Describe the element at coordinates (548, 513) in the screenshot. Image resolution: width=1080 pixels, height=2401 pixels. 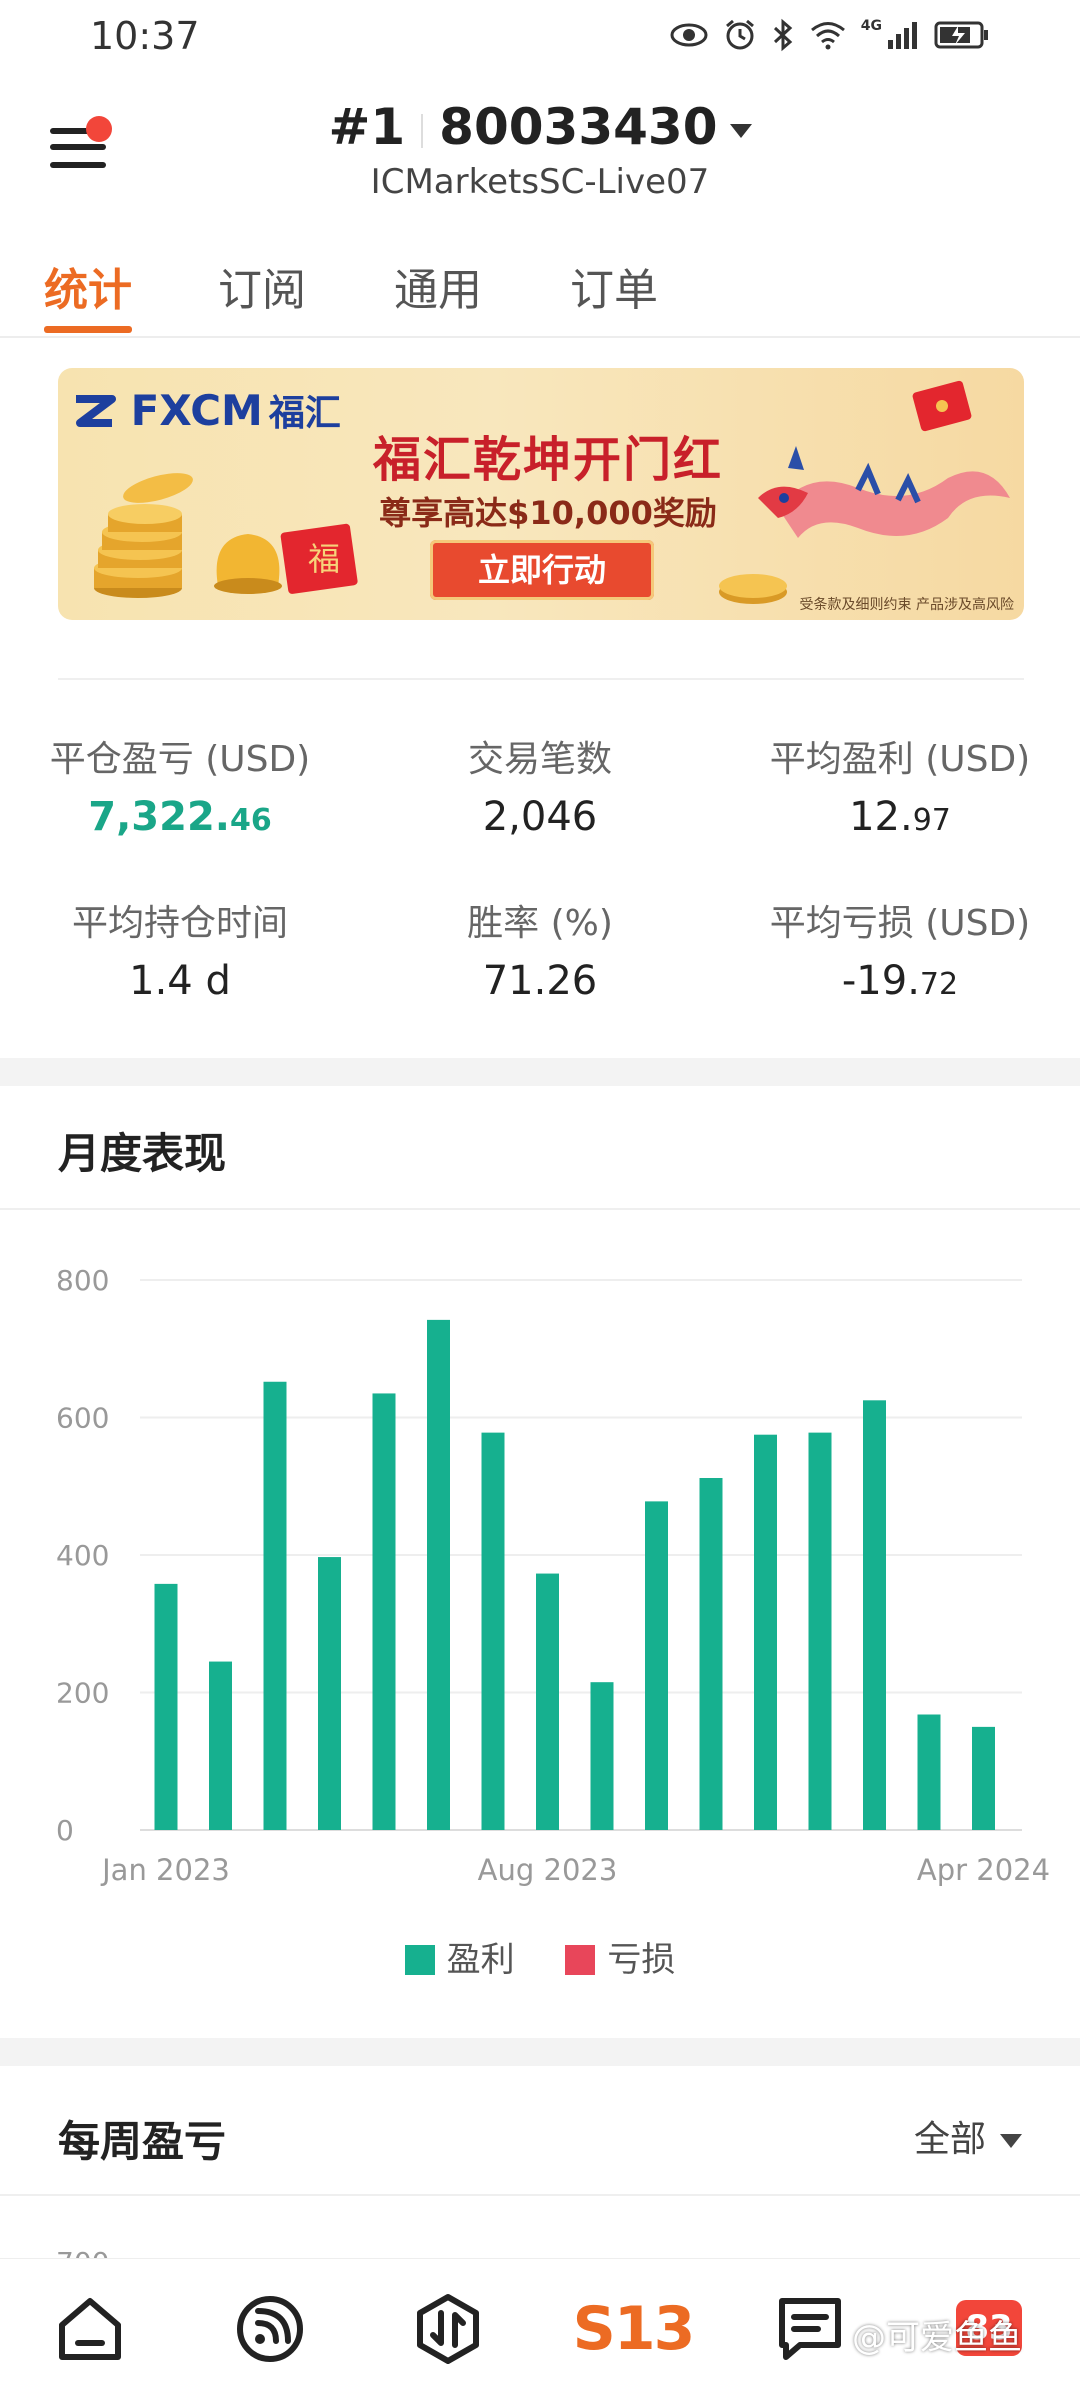
I see `banner-subtitle: 尊享高达$10,000奖励` at that location.